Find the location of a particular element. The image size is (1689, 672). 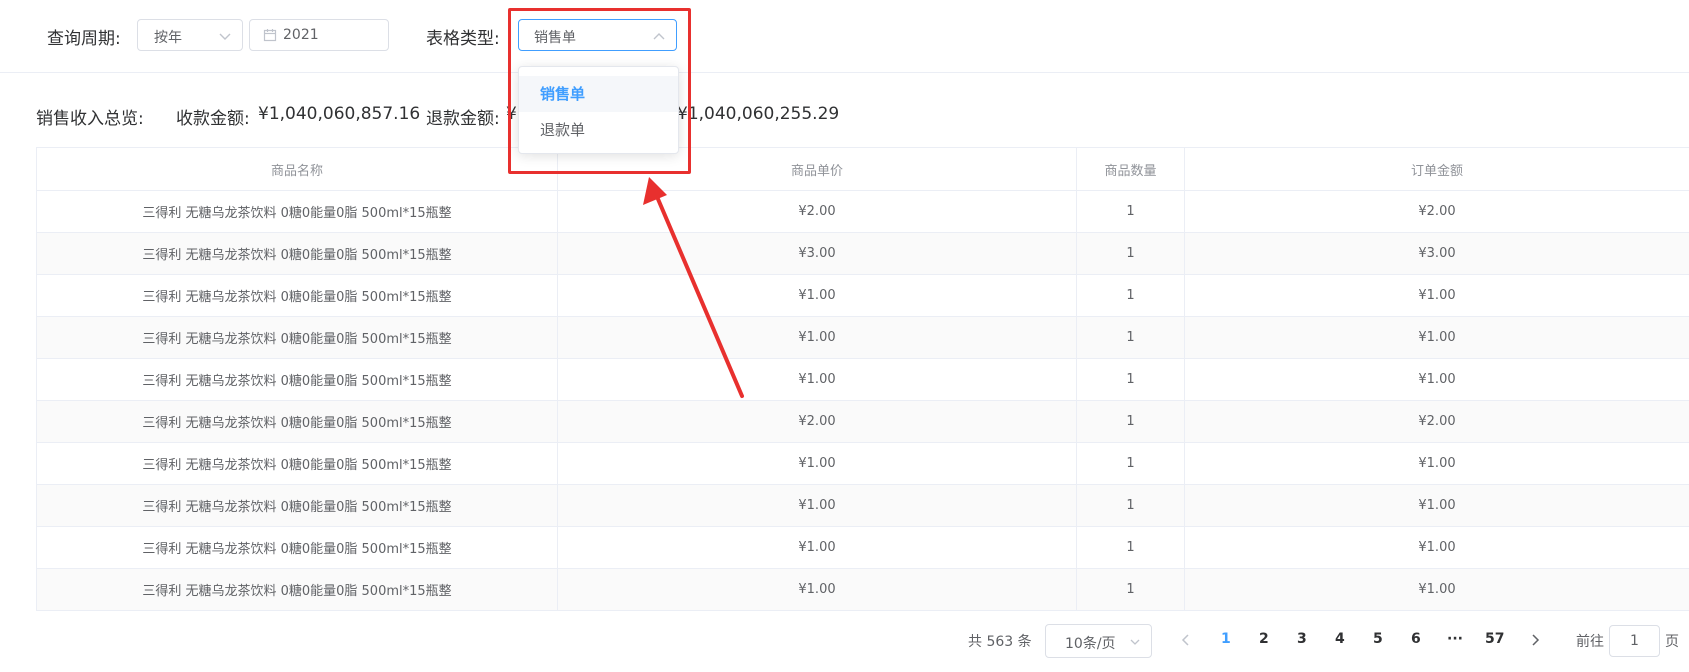

period-label: 查询周期: is located at coordinates (84, 39).